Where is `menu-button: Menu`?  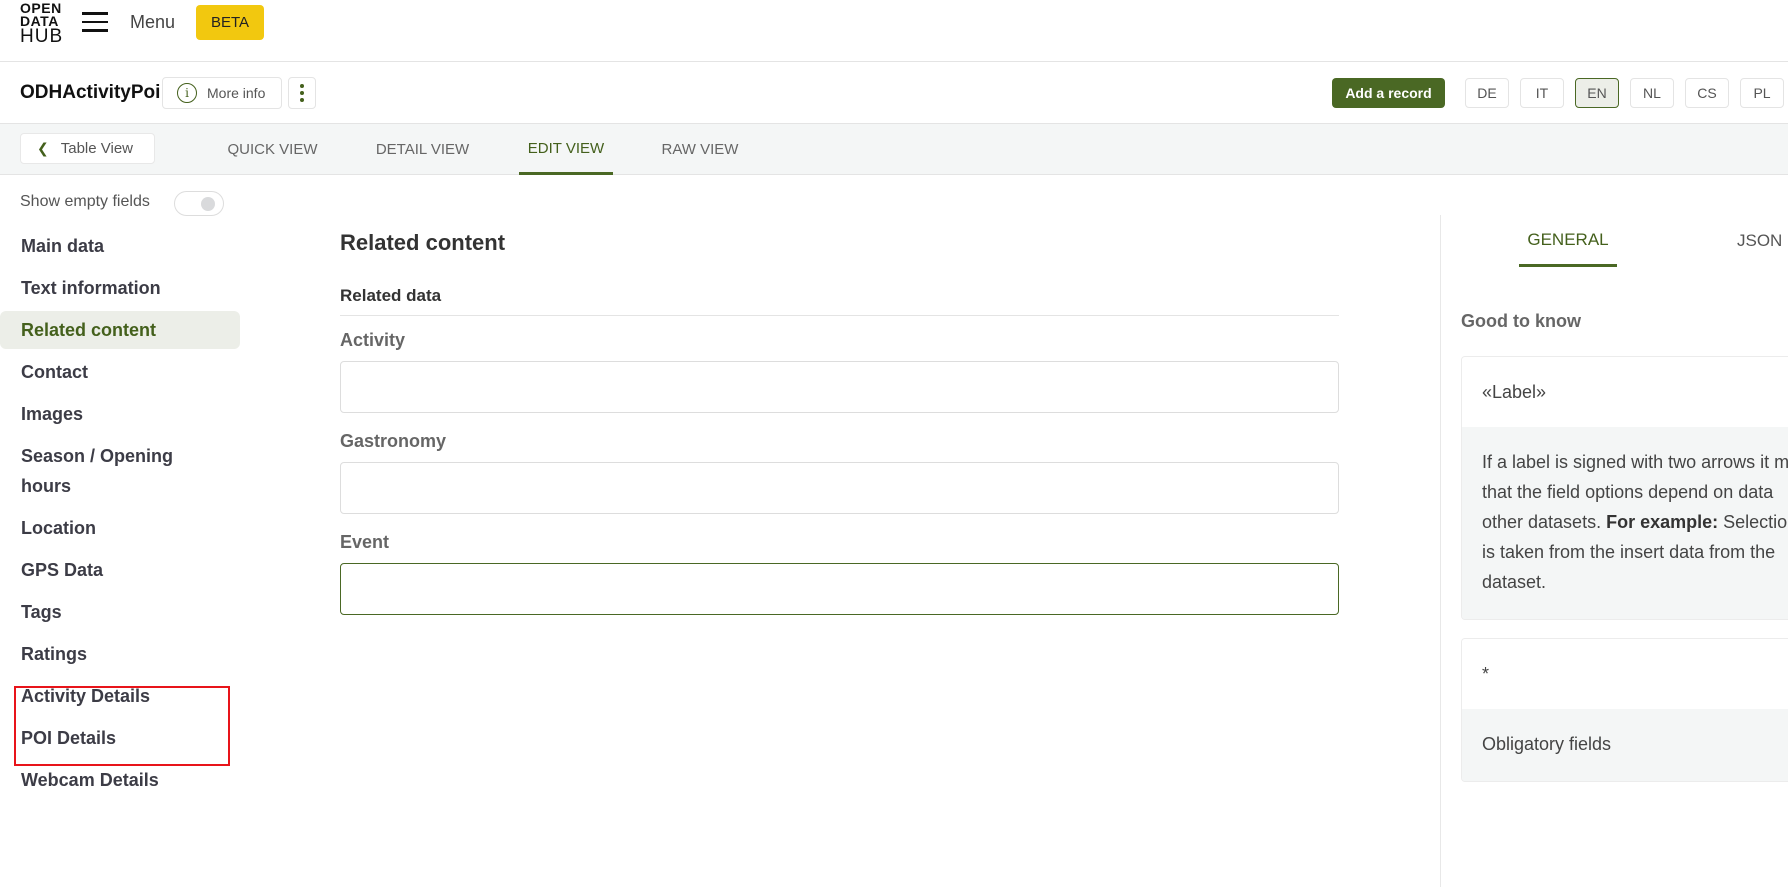
menu-button: Menu is located at coordinates (152, 22).